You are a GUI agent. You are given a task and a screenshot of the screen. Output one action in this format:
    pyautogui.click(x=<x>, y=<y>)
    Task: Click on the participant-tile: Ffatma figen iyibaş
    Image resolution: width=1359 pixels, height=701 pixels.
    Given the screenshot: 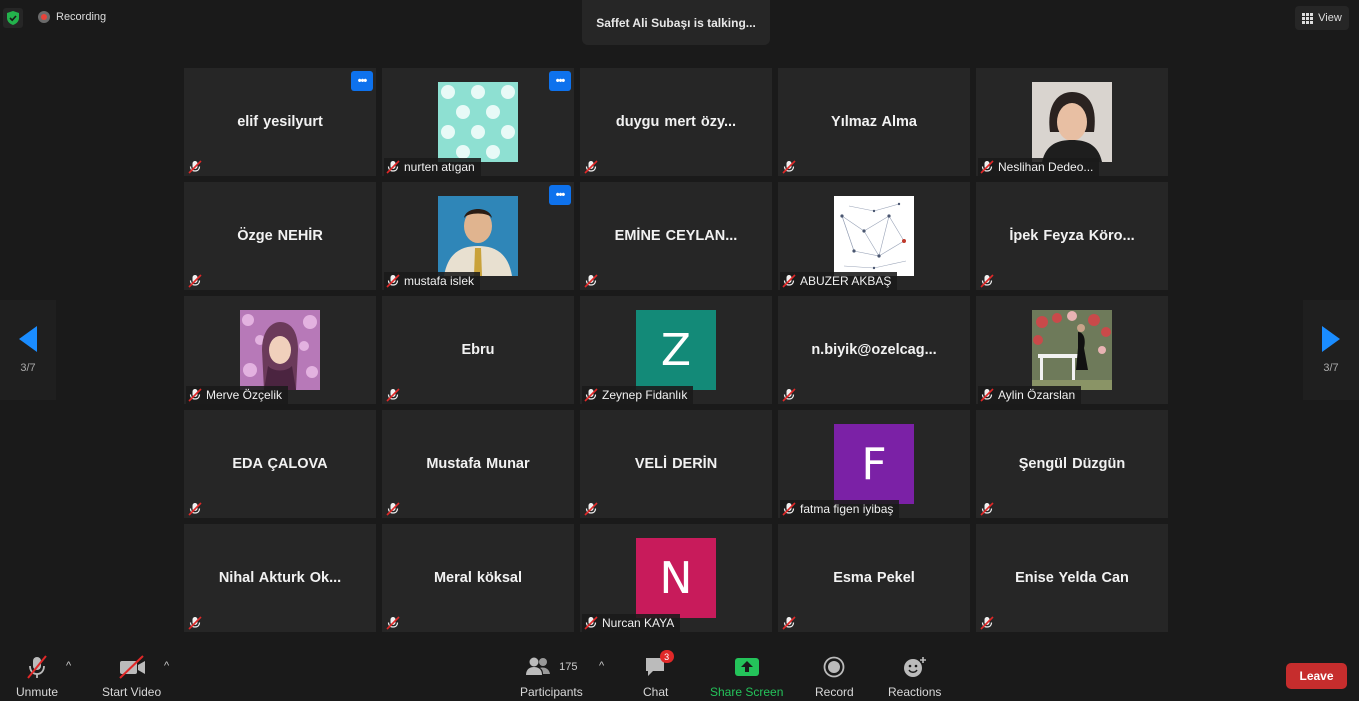 What is the action you would take?
    pyautogui.click(x=874, y=464)
    